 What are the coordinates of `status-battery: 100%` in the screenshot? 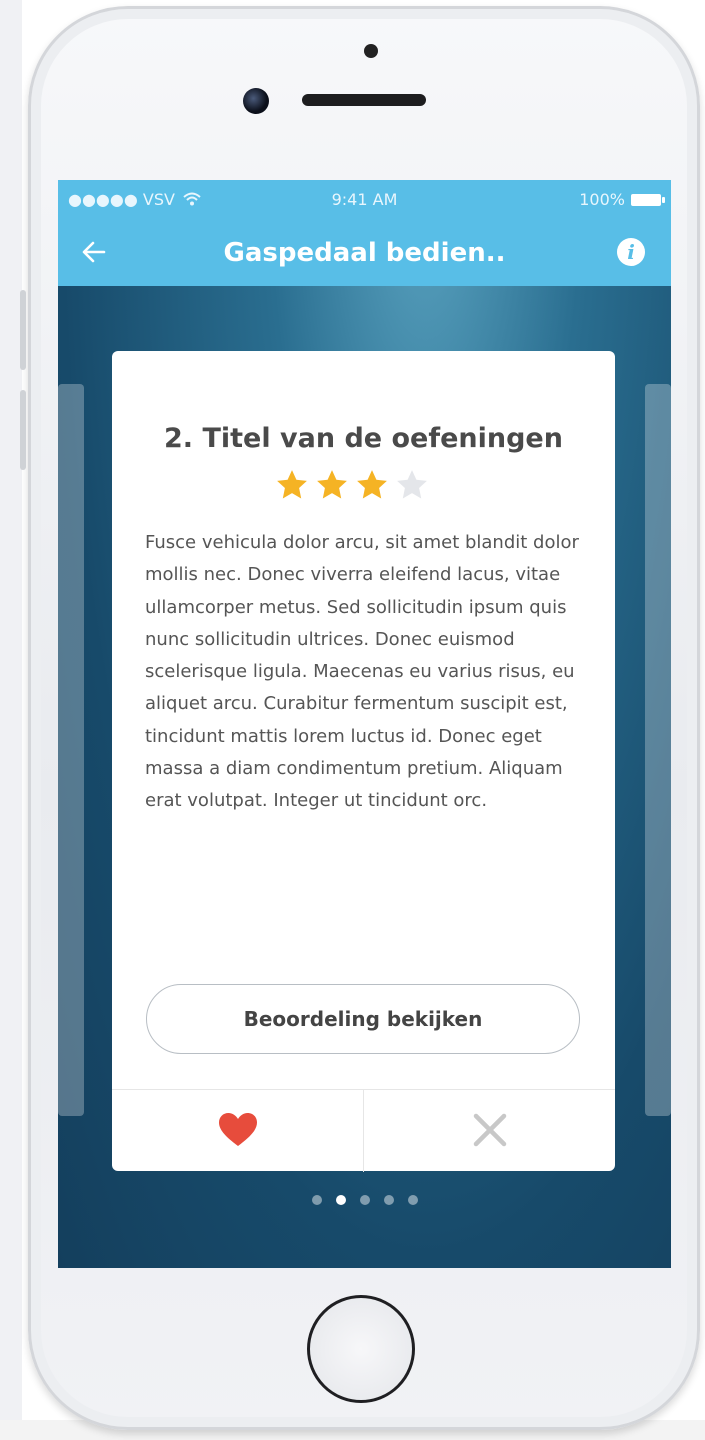 It's located at (622, 199).